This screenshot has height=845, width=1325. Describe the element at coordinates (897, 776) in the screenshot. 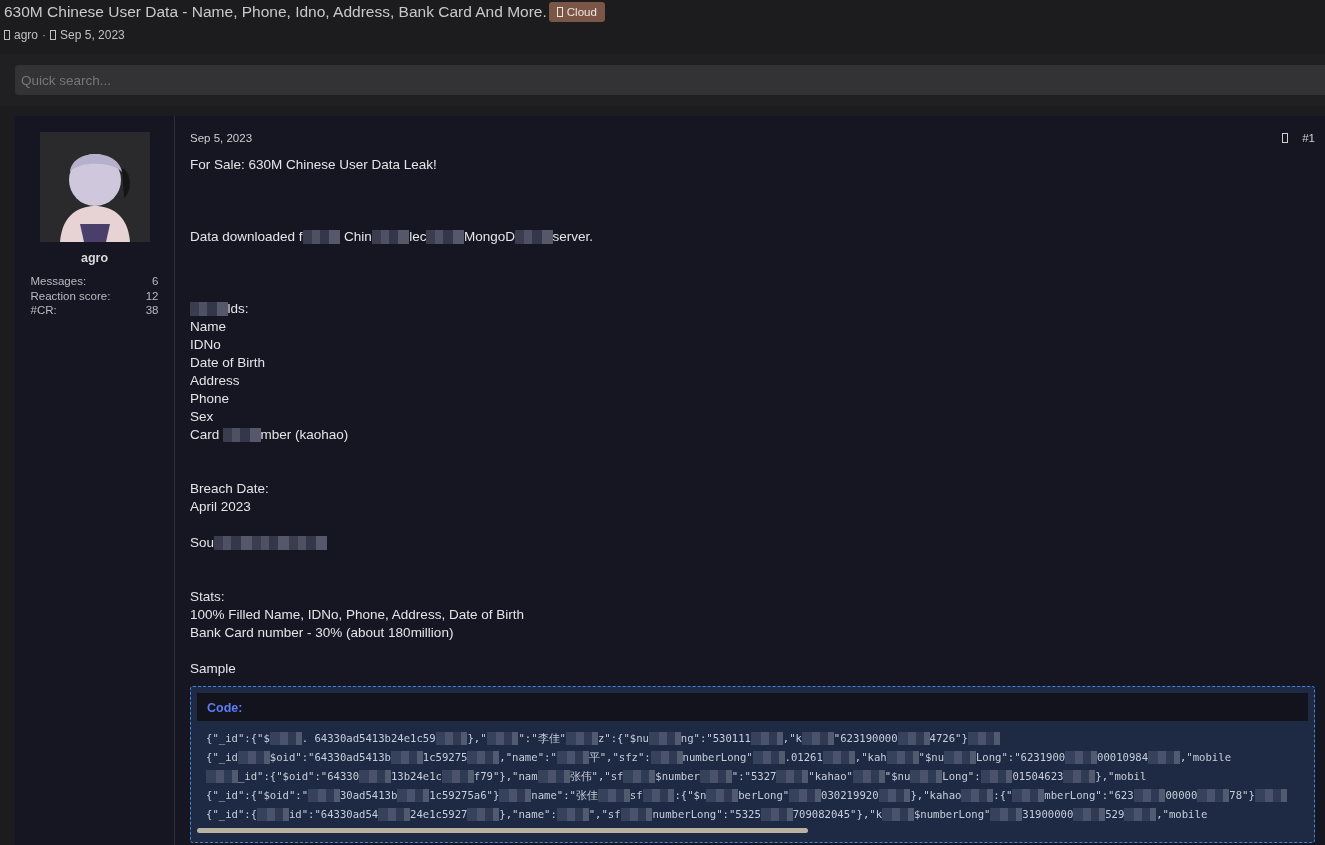

I see `code-text: "$nu` at that location.